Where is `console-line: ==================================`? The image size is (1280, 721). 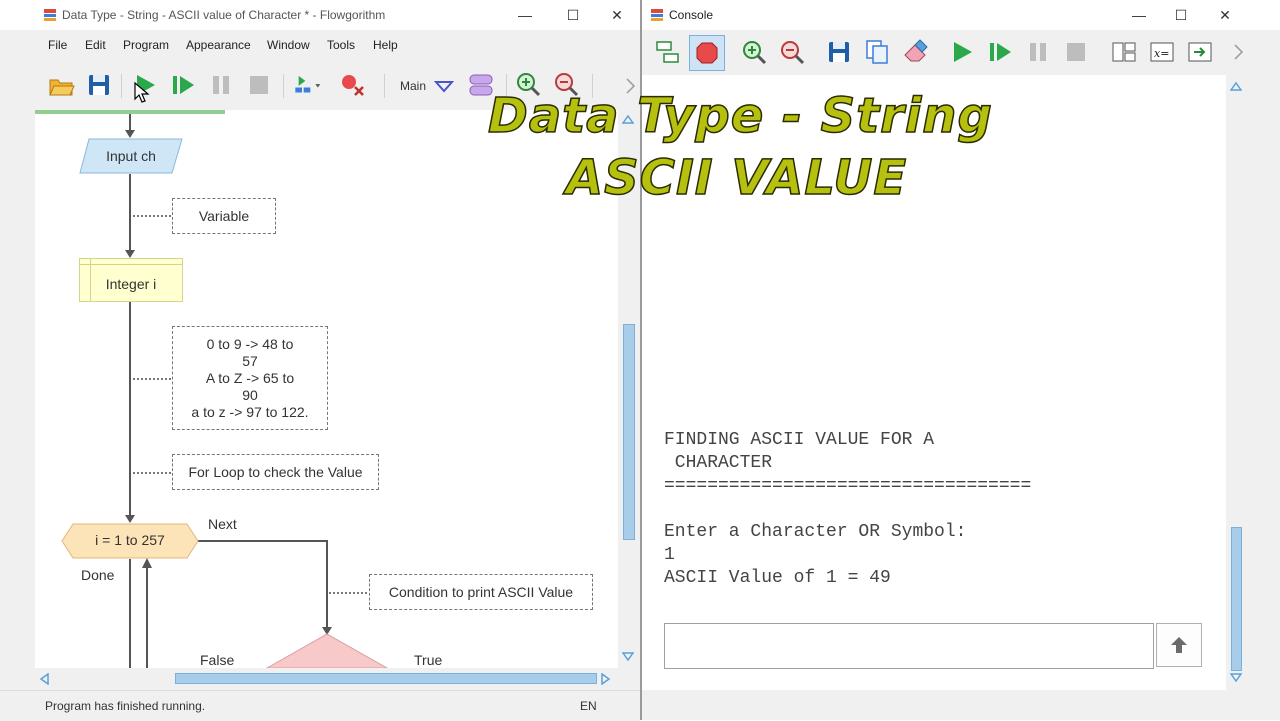
console-line: ================================== is located at coordinates (848, 486).